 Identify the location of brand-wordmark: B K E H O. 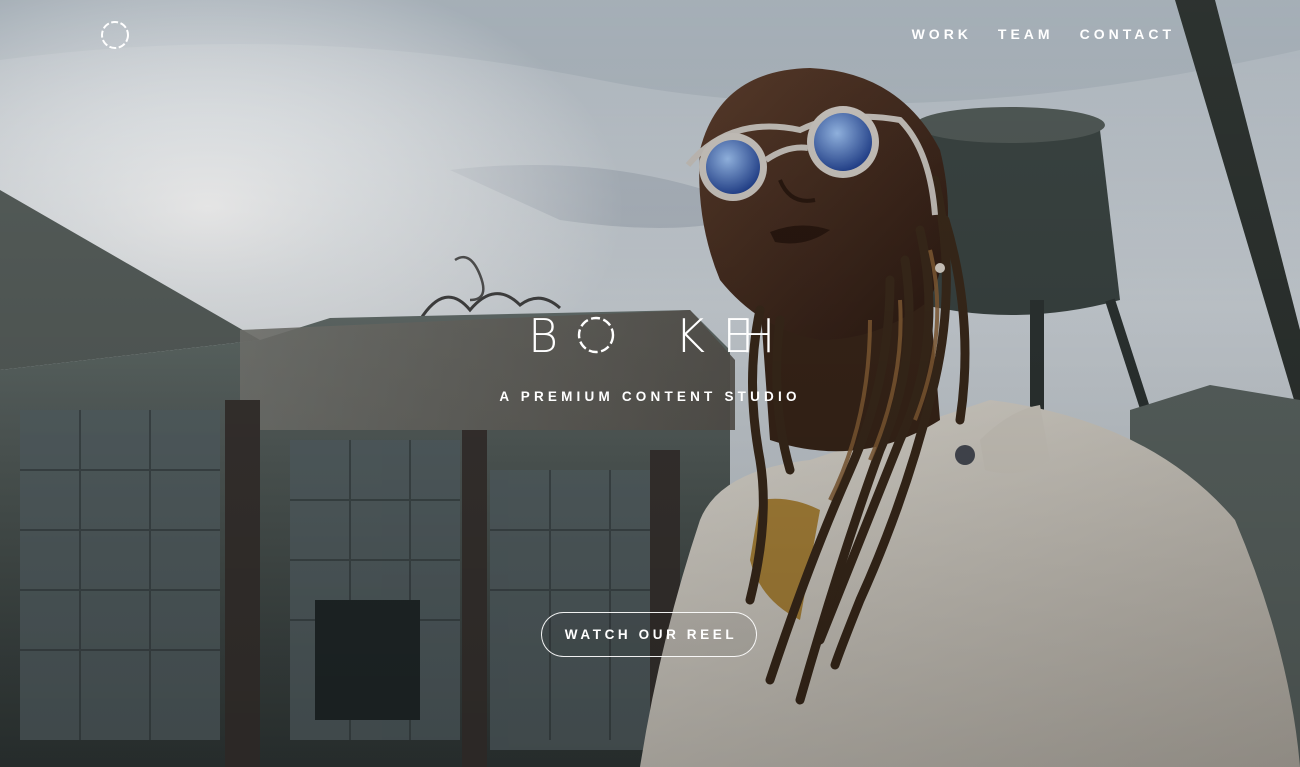
(650, 337).